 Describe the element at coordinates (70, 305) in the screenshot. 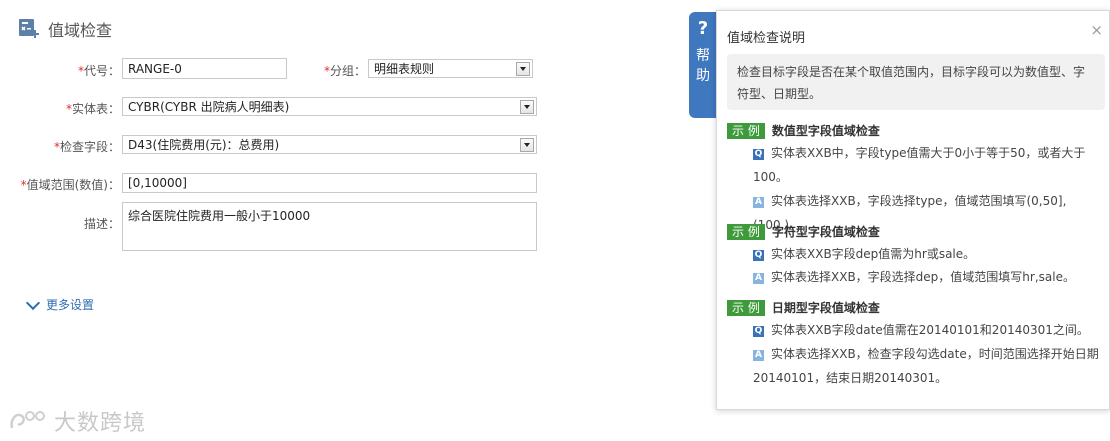

I see `more-settings-label: 更多设置` at that location.